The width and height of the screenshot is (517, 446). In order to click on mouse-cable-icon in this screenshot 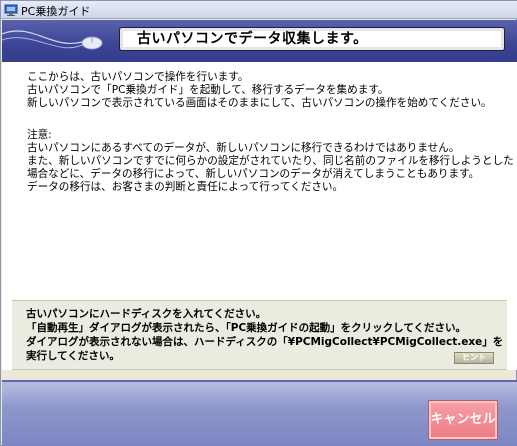, I will do `click(52, 40)`.